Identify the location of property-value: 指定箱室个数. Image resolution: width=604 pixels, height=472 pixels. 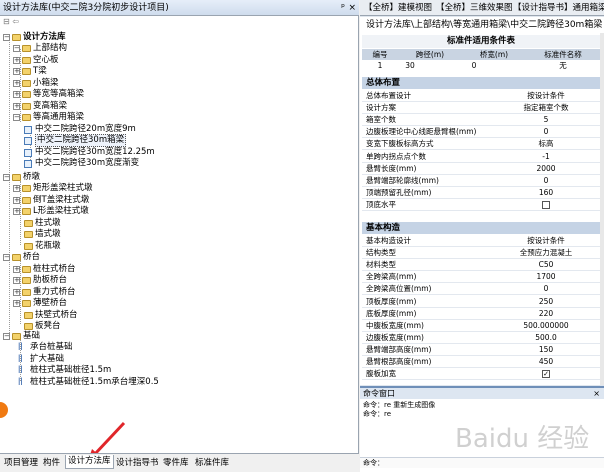
(546, 108).